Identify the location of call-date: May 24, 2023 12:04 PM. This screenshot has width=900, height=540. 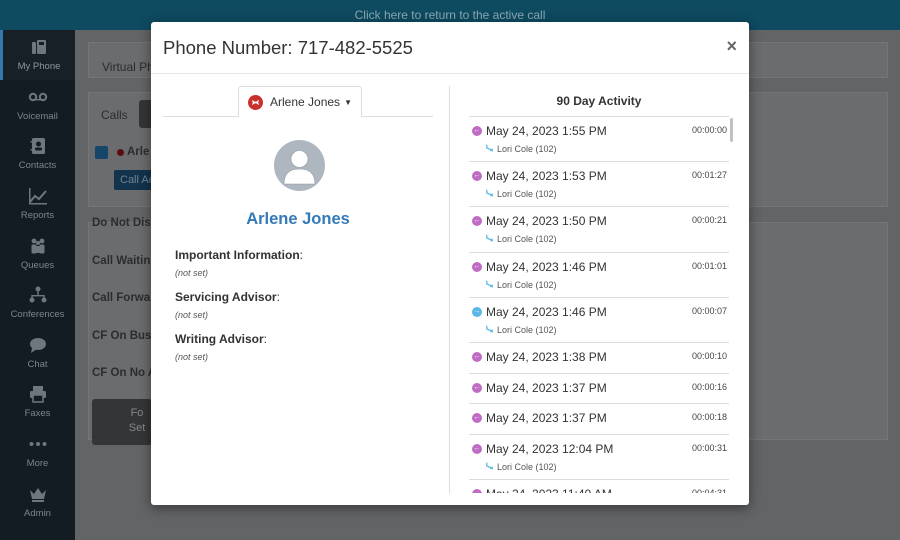
(550, 448).